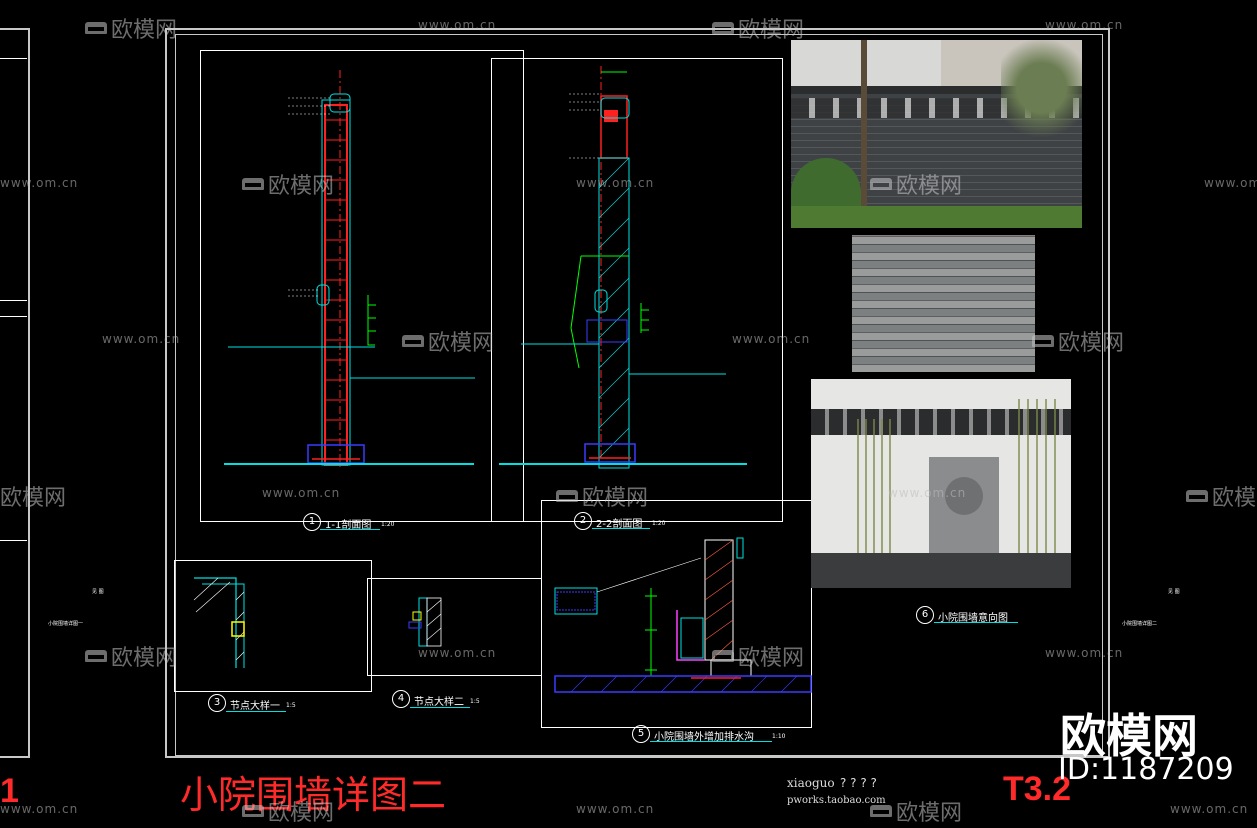 The width and height of the screenshot is (1257, 828). What do you see at coordinates (15, 393) in the screenshot?
I see `left-sheet-border` at bounding box center [15, 393].